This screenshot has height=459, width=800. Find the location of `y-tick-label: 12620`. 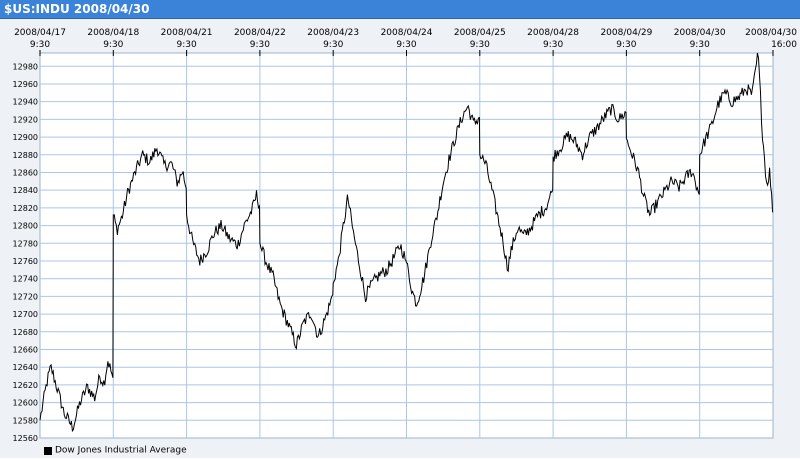

y-tick-label: 12620 is located at coordinates (25, 385).